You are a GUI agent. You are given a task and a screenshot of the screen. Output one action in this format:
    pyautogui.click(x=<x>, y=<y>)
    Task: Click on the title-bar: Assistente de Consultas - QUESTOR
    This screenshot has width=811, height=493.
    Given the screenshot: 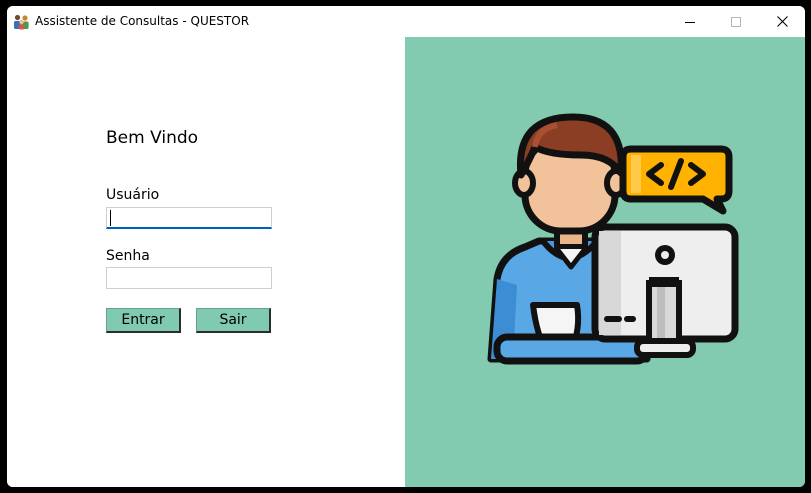 What is the action you would take?
    pyautogui.click(x=406, y=21)
    